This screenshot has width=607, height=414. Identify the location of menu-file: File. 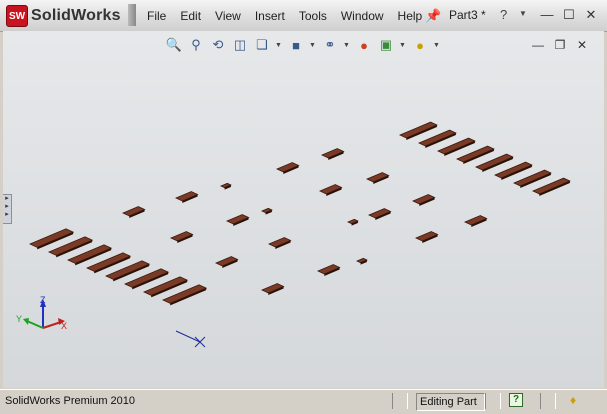
(156, 16).